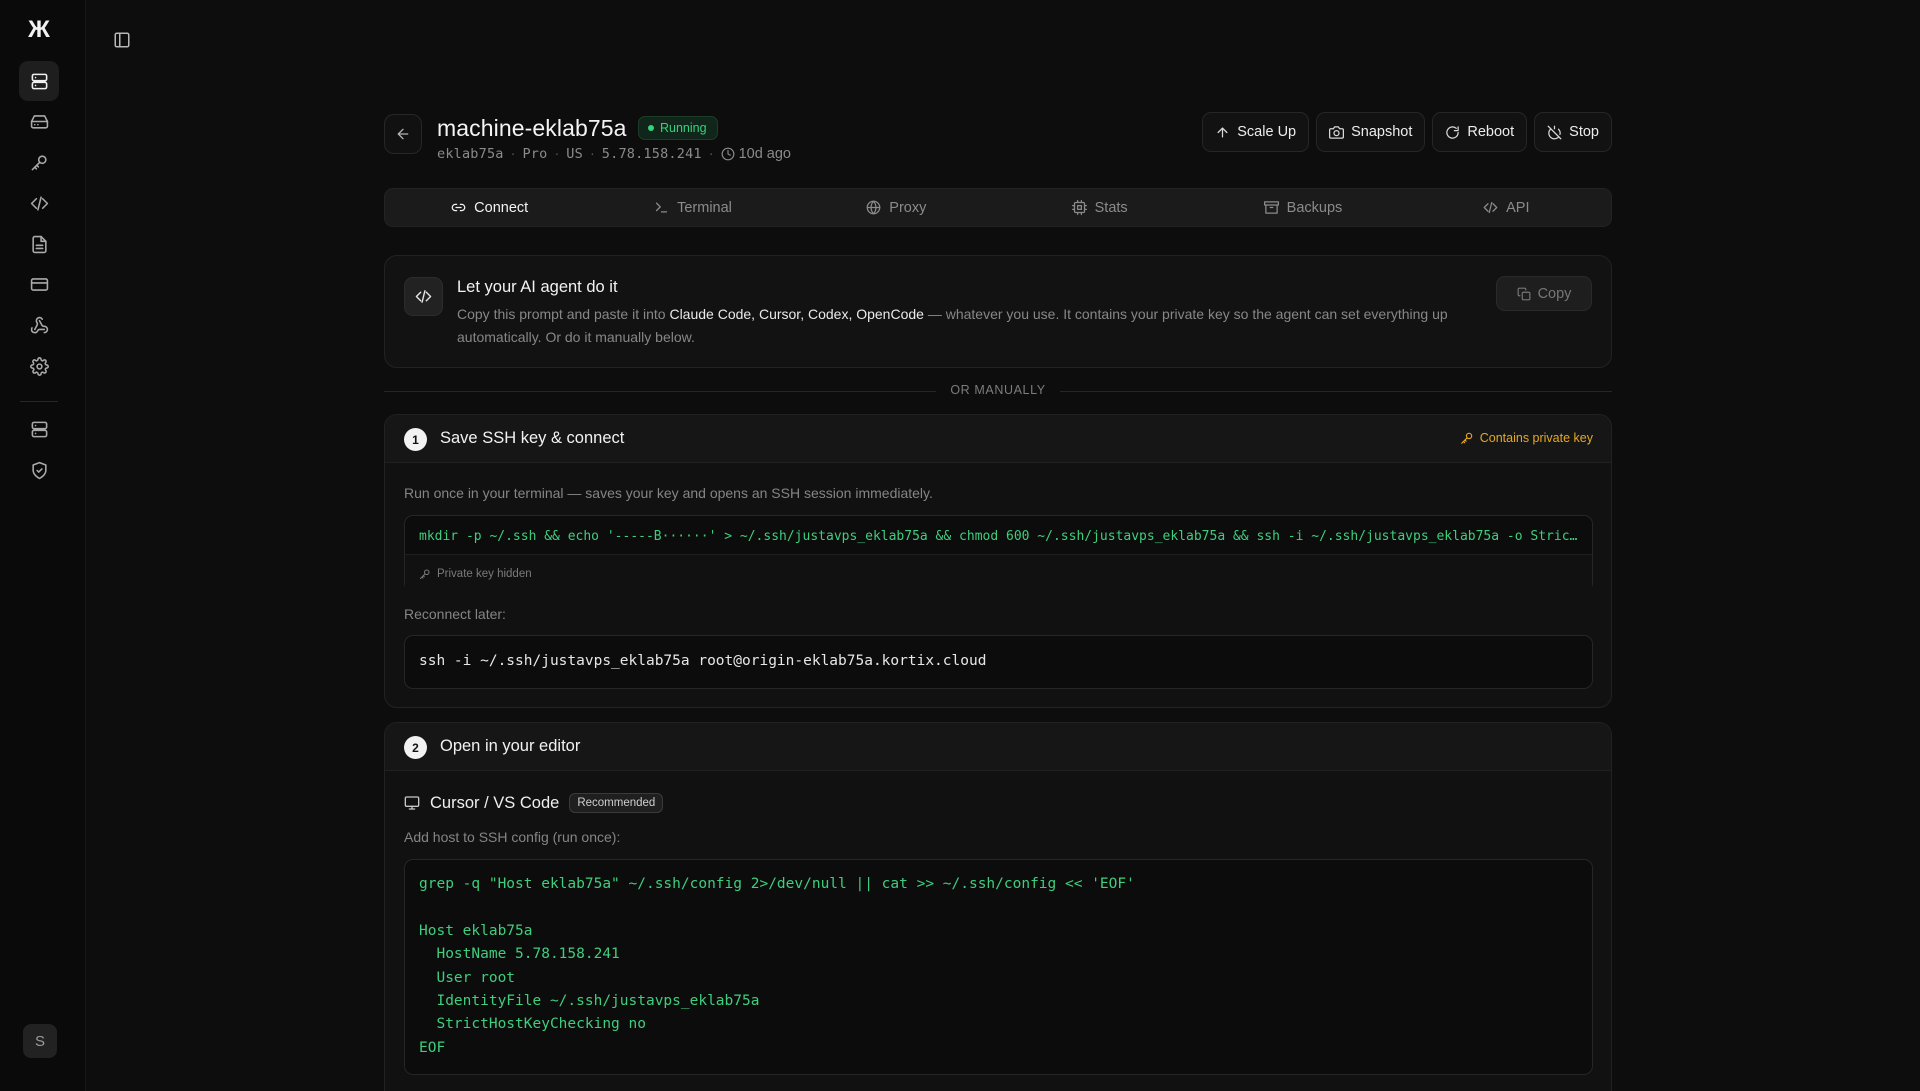  Describe the element at coordinates (873, 207) in the screenshot. I see `globe-icon` at that location.